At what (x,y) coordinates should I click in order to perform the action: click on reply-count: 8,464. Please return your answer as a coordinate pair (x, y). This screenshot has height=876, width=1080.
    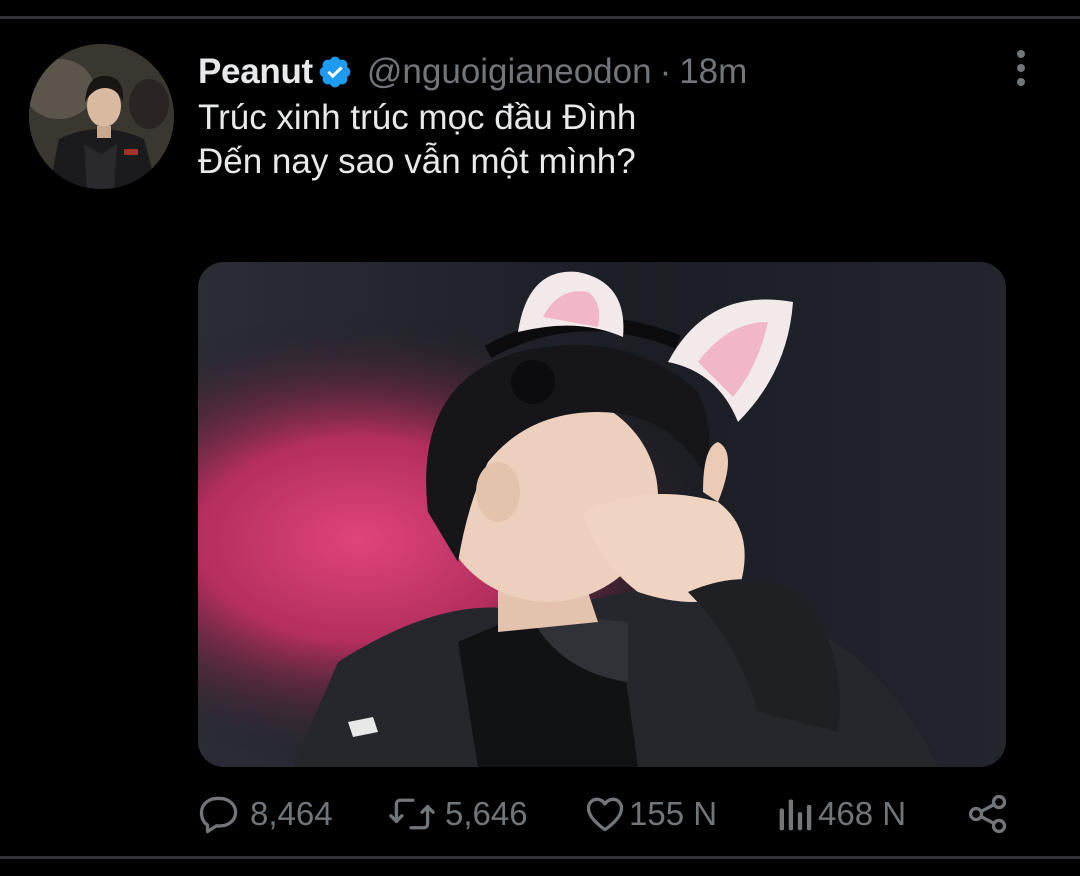
    Looking at the image, I should click on (291, 813).